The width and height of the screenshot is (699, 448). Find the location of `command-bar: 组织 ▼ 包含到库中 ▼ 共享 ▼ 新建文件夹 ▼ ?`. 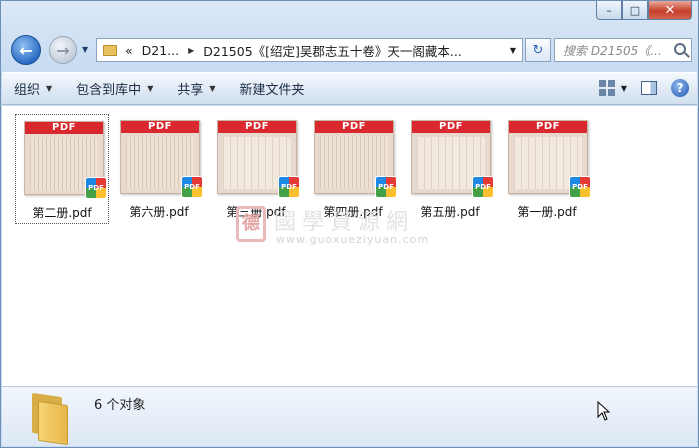

command-bar: 组织 ▼ 包含到库中 ▼ 共享 ▼ 新建文件夹 ▼ ? is located at coordinates (349, 88).